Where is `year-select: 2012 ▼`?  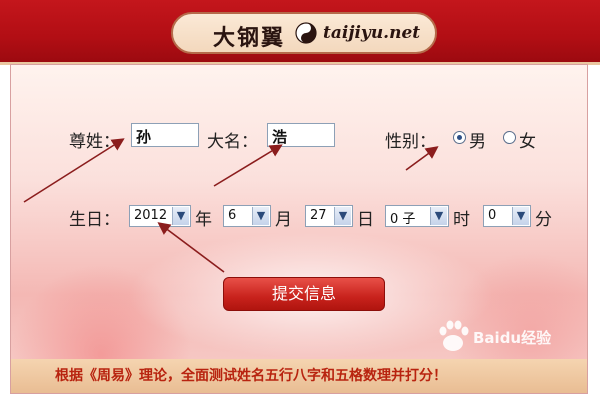 year-select: 2012 ▼ is located at coordinates (160, 216).